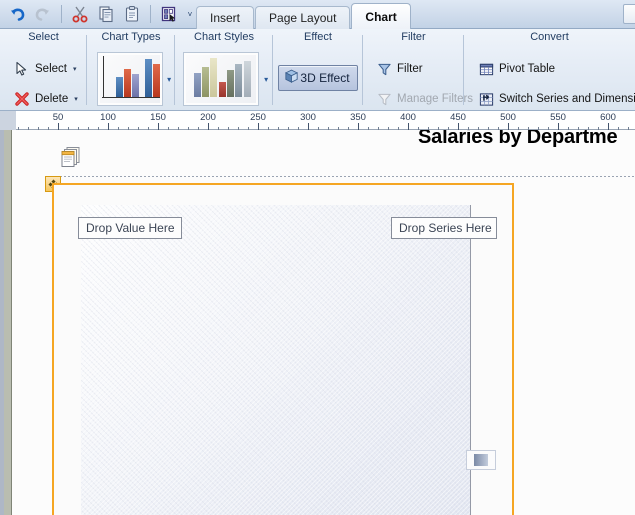 The width and height of the screenshot is (635, 515). What do you see at coordinates (318, 37) in the screenshot?
I see `group-title-effect: Effect` at bounding box center [318, 37].